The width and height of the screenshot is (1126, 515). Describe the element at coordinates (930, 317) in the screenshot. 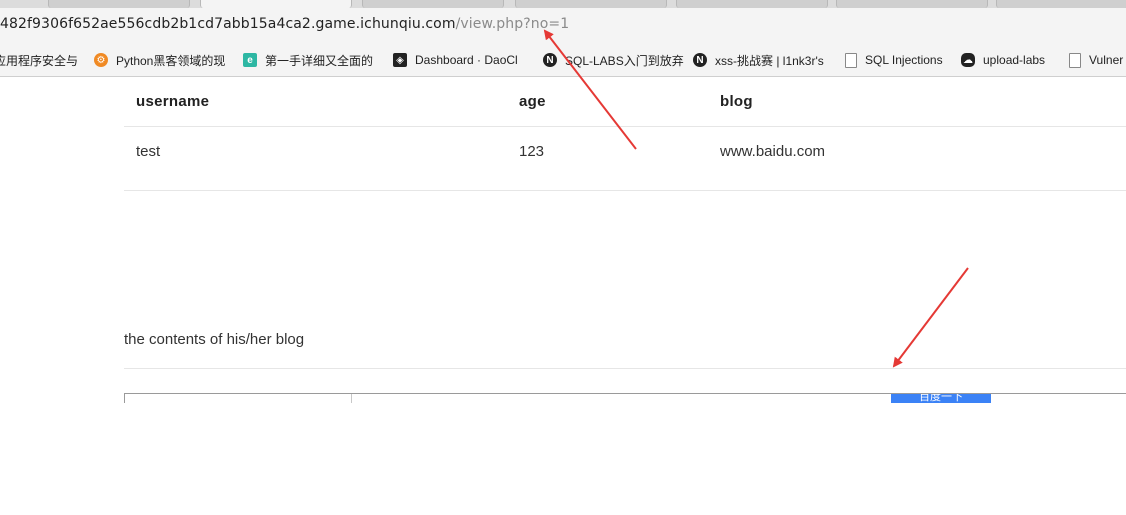

I see `annotation-arrow-iframe` at that location.